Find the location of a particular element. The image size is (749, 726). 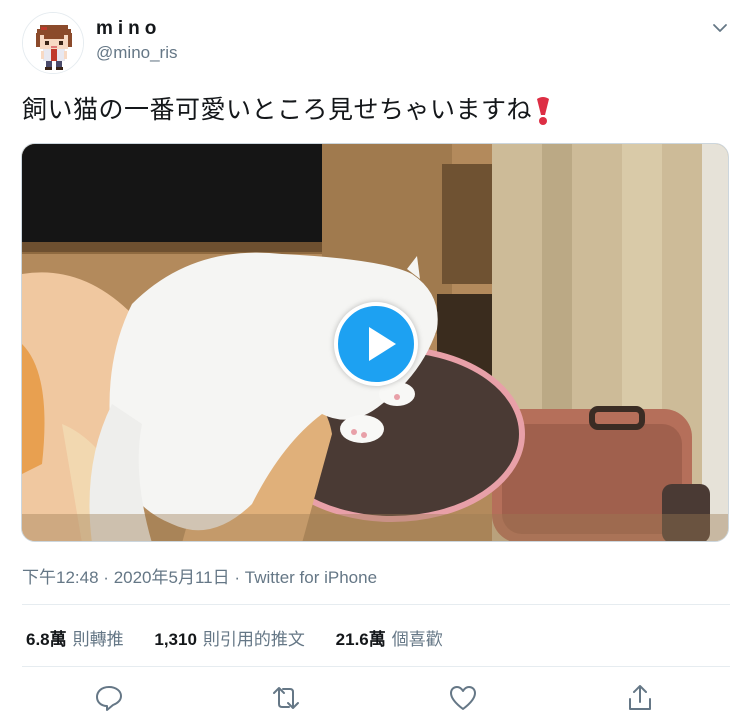

tweet-header: mino @mino_ris is located at coordinates (378, 43).